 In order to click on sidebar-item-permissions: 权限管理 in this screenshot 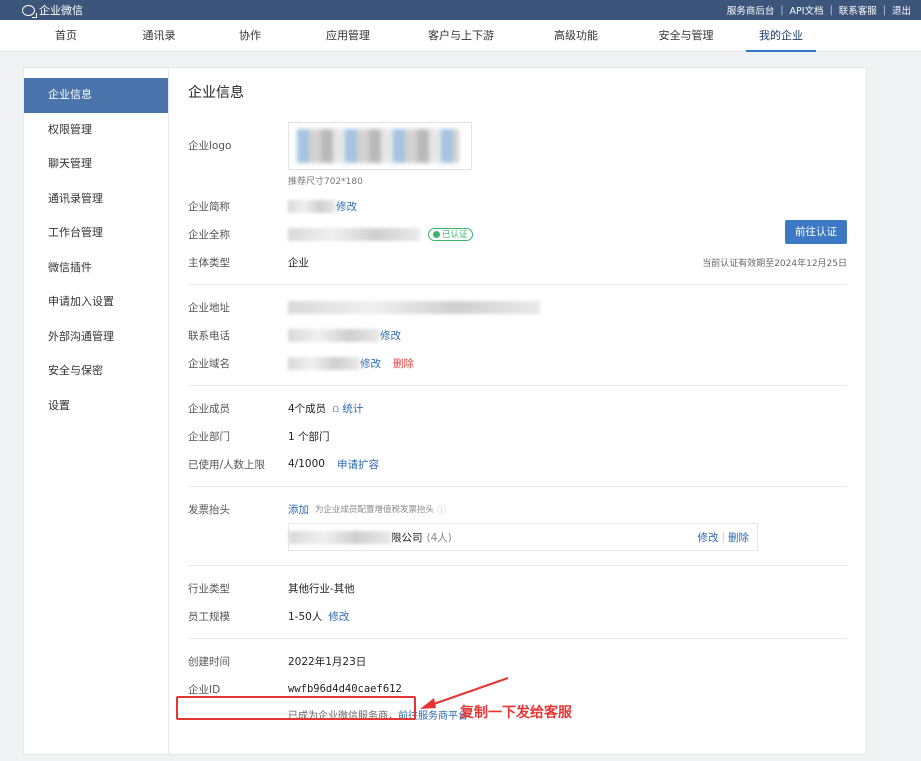, I will do `click(96, 130)`.